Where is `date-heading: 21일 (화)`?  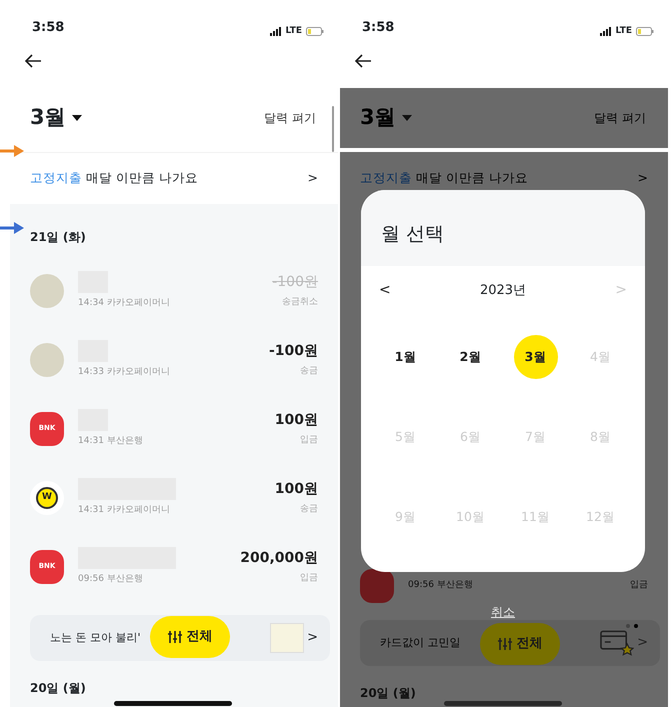
date-heading: 21일 (화) is located at coordinates (58, 237).